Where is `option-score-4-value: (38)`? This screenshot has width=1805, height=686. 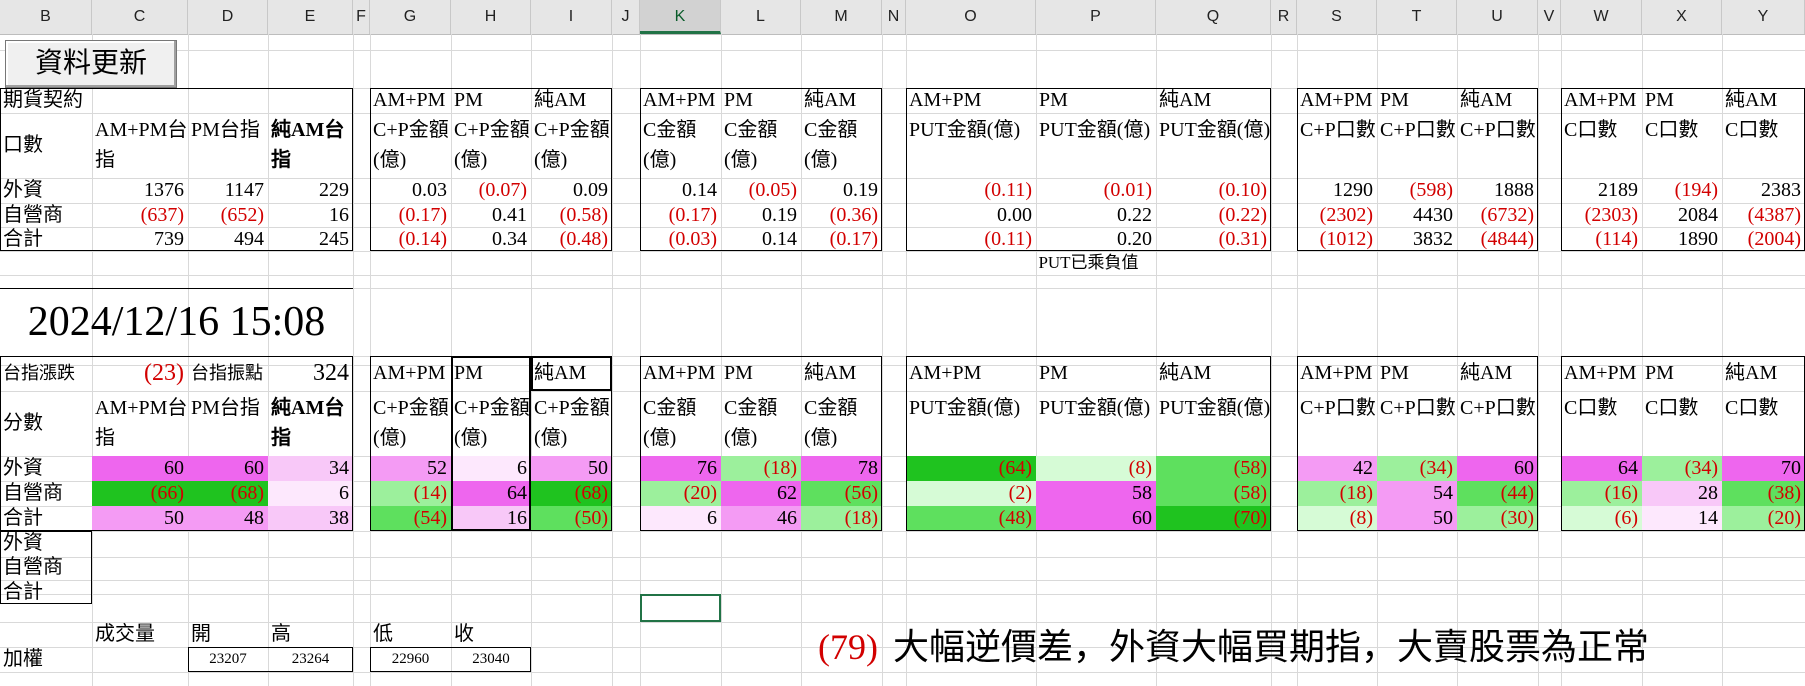
option-score-4-value: (38) is located at coordinates (1763, 493).